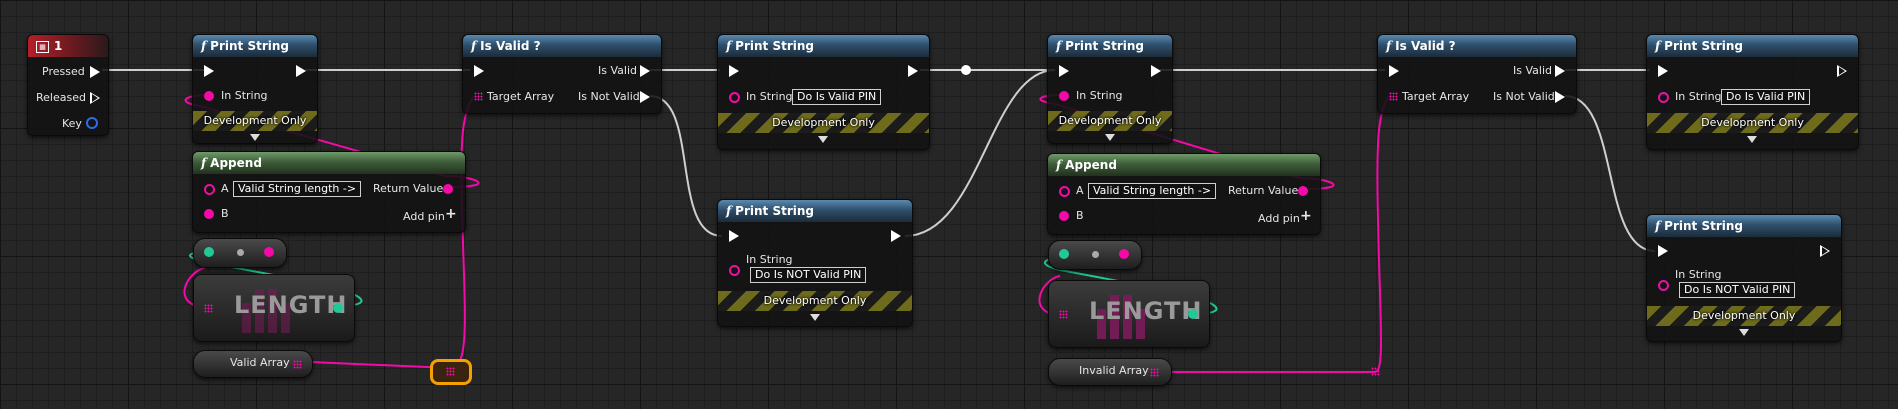 Image resolution: width=1898 pixels, height=409 pixels. What do you see at coordinates (451, 372) in the screenshot?
I see `reroute-node` at bounding box center [451, 372].